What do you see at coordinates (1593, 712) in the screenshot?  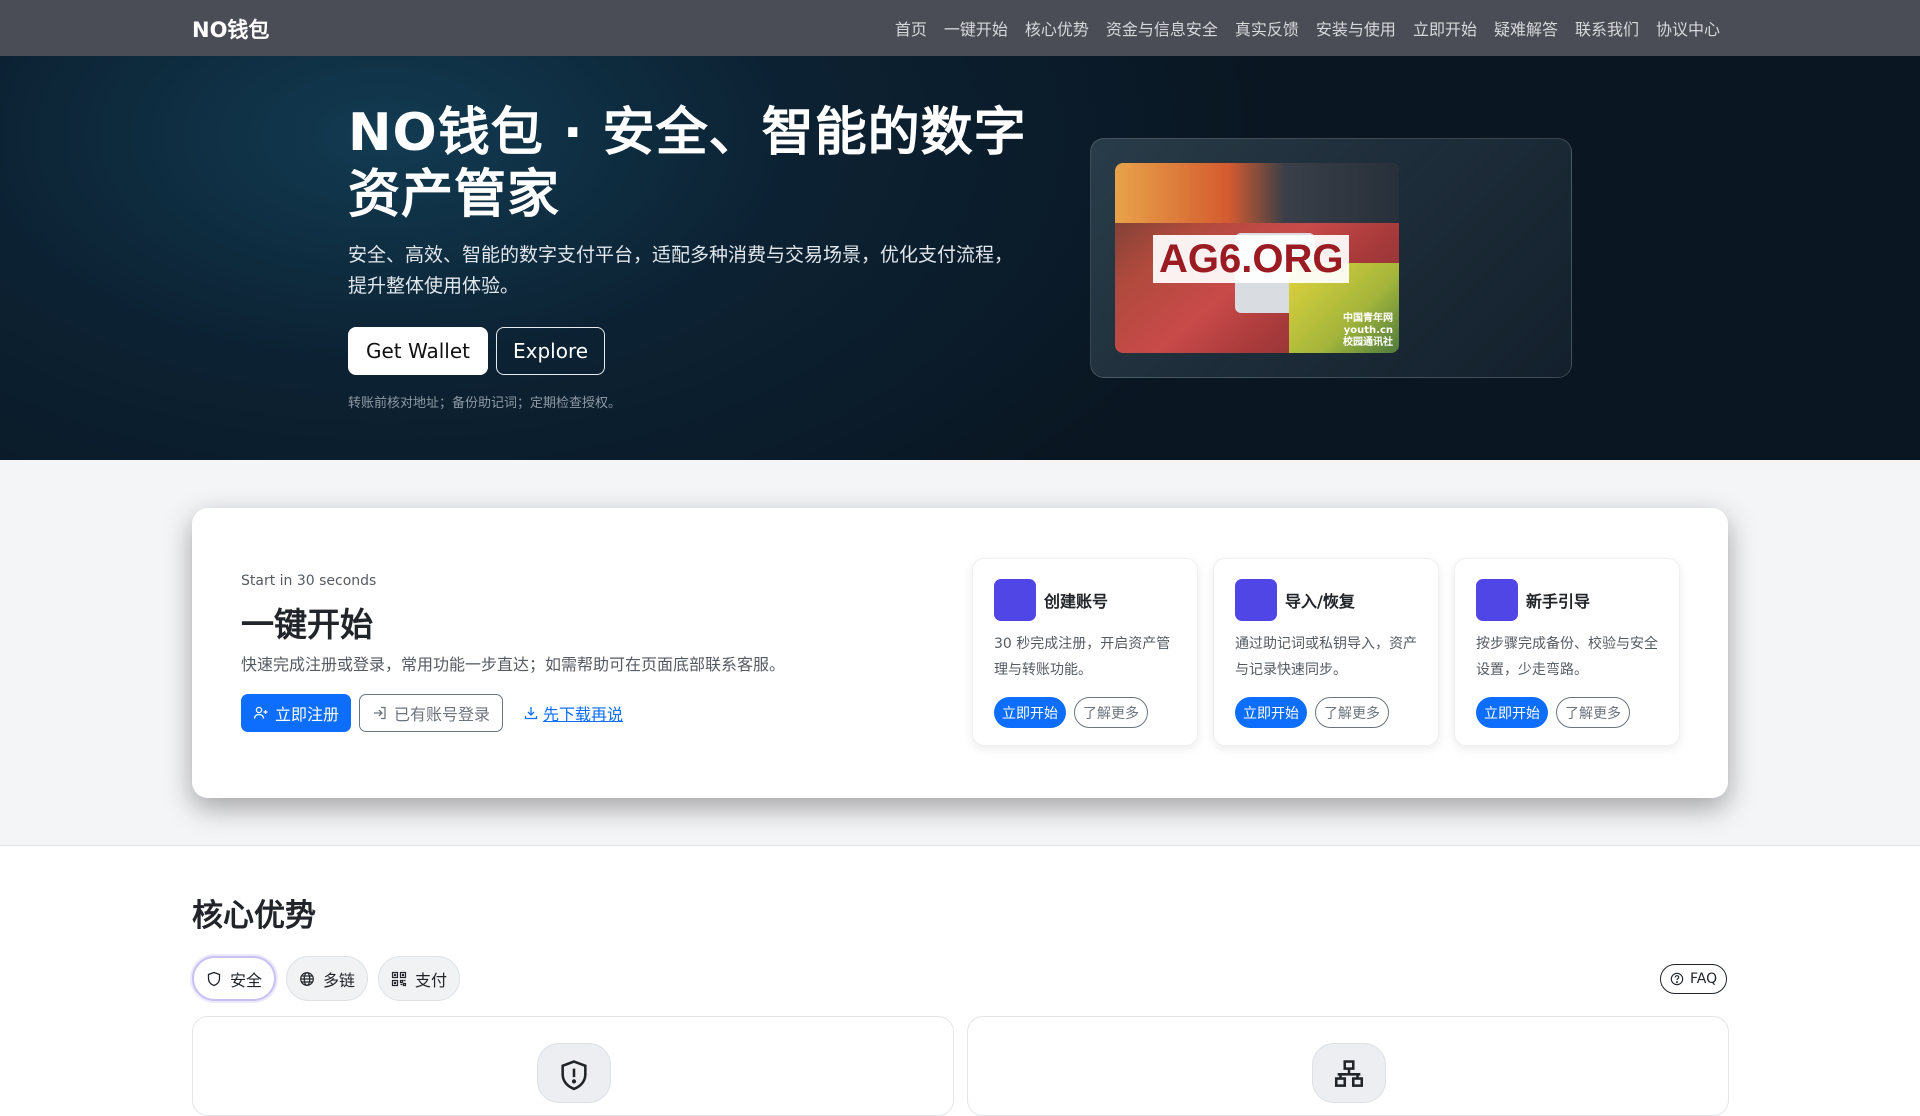 I see `beginner-guide-more-button: 了解更多` at bounding box center [1593, 712].